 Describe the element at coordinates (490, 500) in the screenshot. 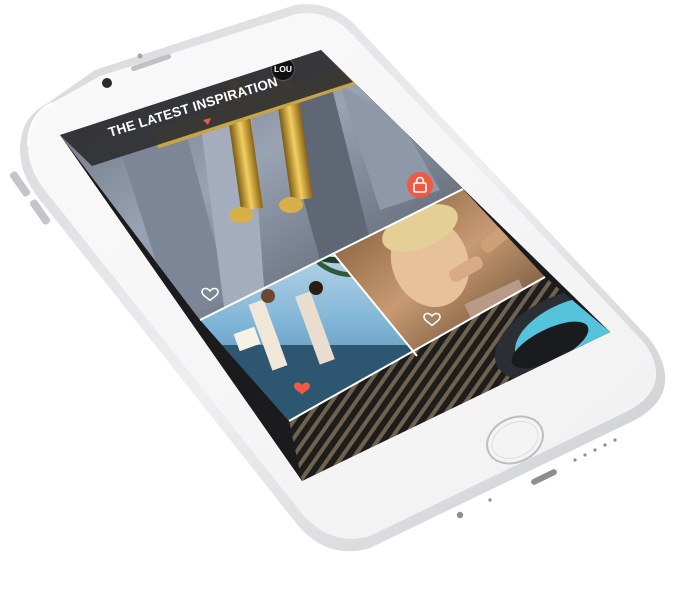

I see `microphone-hole` at that location.